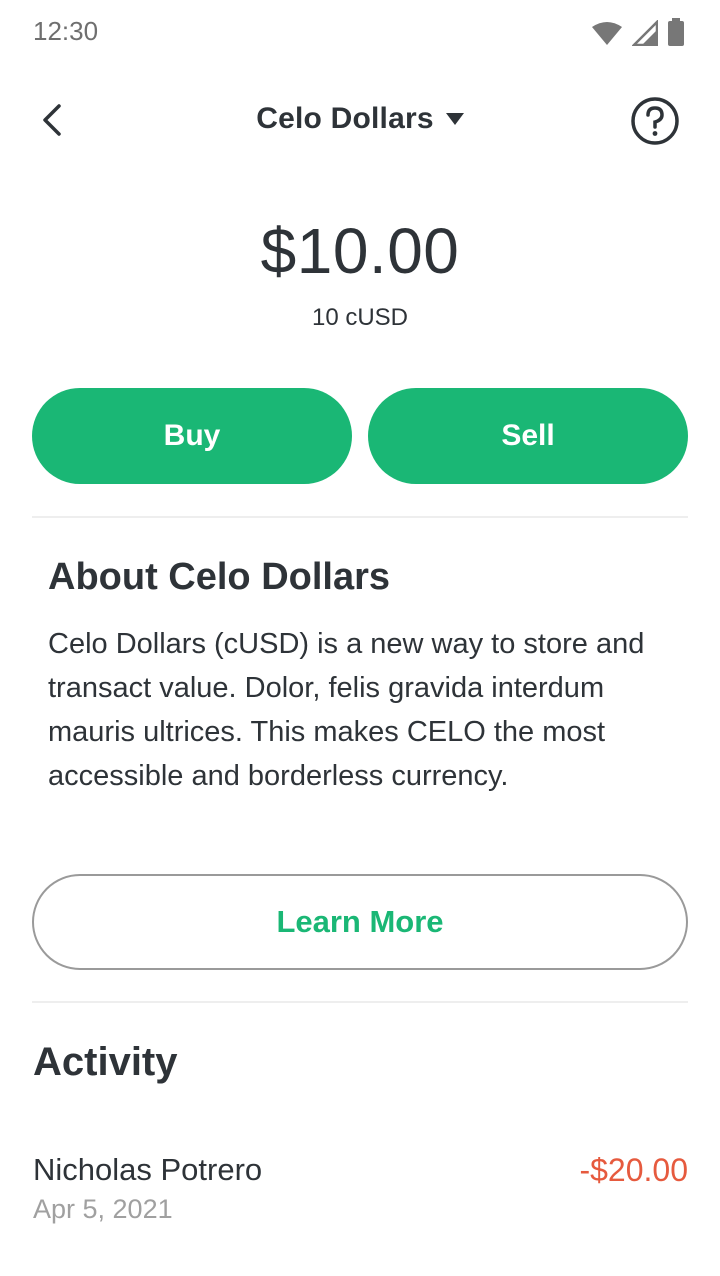 Image resolution: width=720 pixels, height=1276 pixels. What do you see at coordinates (645, 33) in the screenshot?
I see `cellular-signal-icon` at bounding box center [645, 33].